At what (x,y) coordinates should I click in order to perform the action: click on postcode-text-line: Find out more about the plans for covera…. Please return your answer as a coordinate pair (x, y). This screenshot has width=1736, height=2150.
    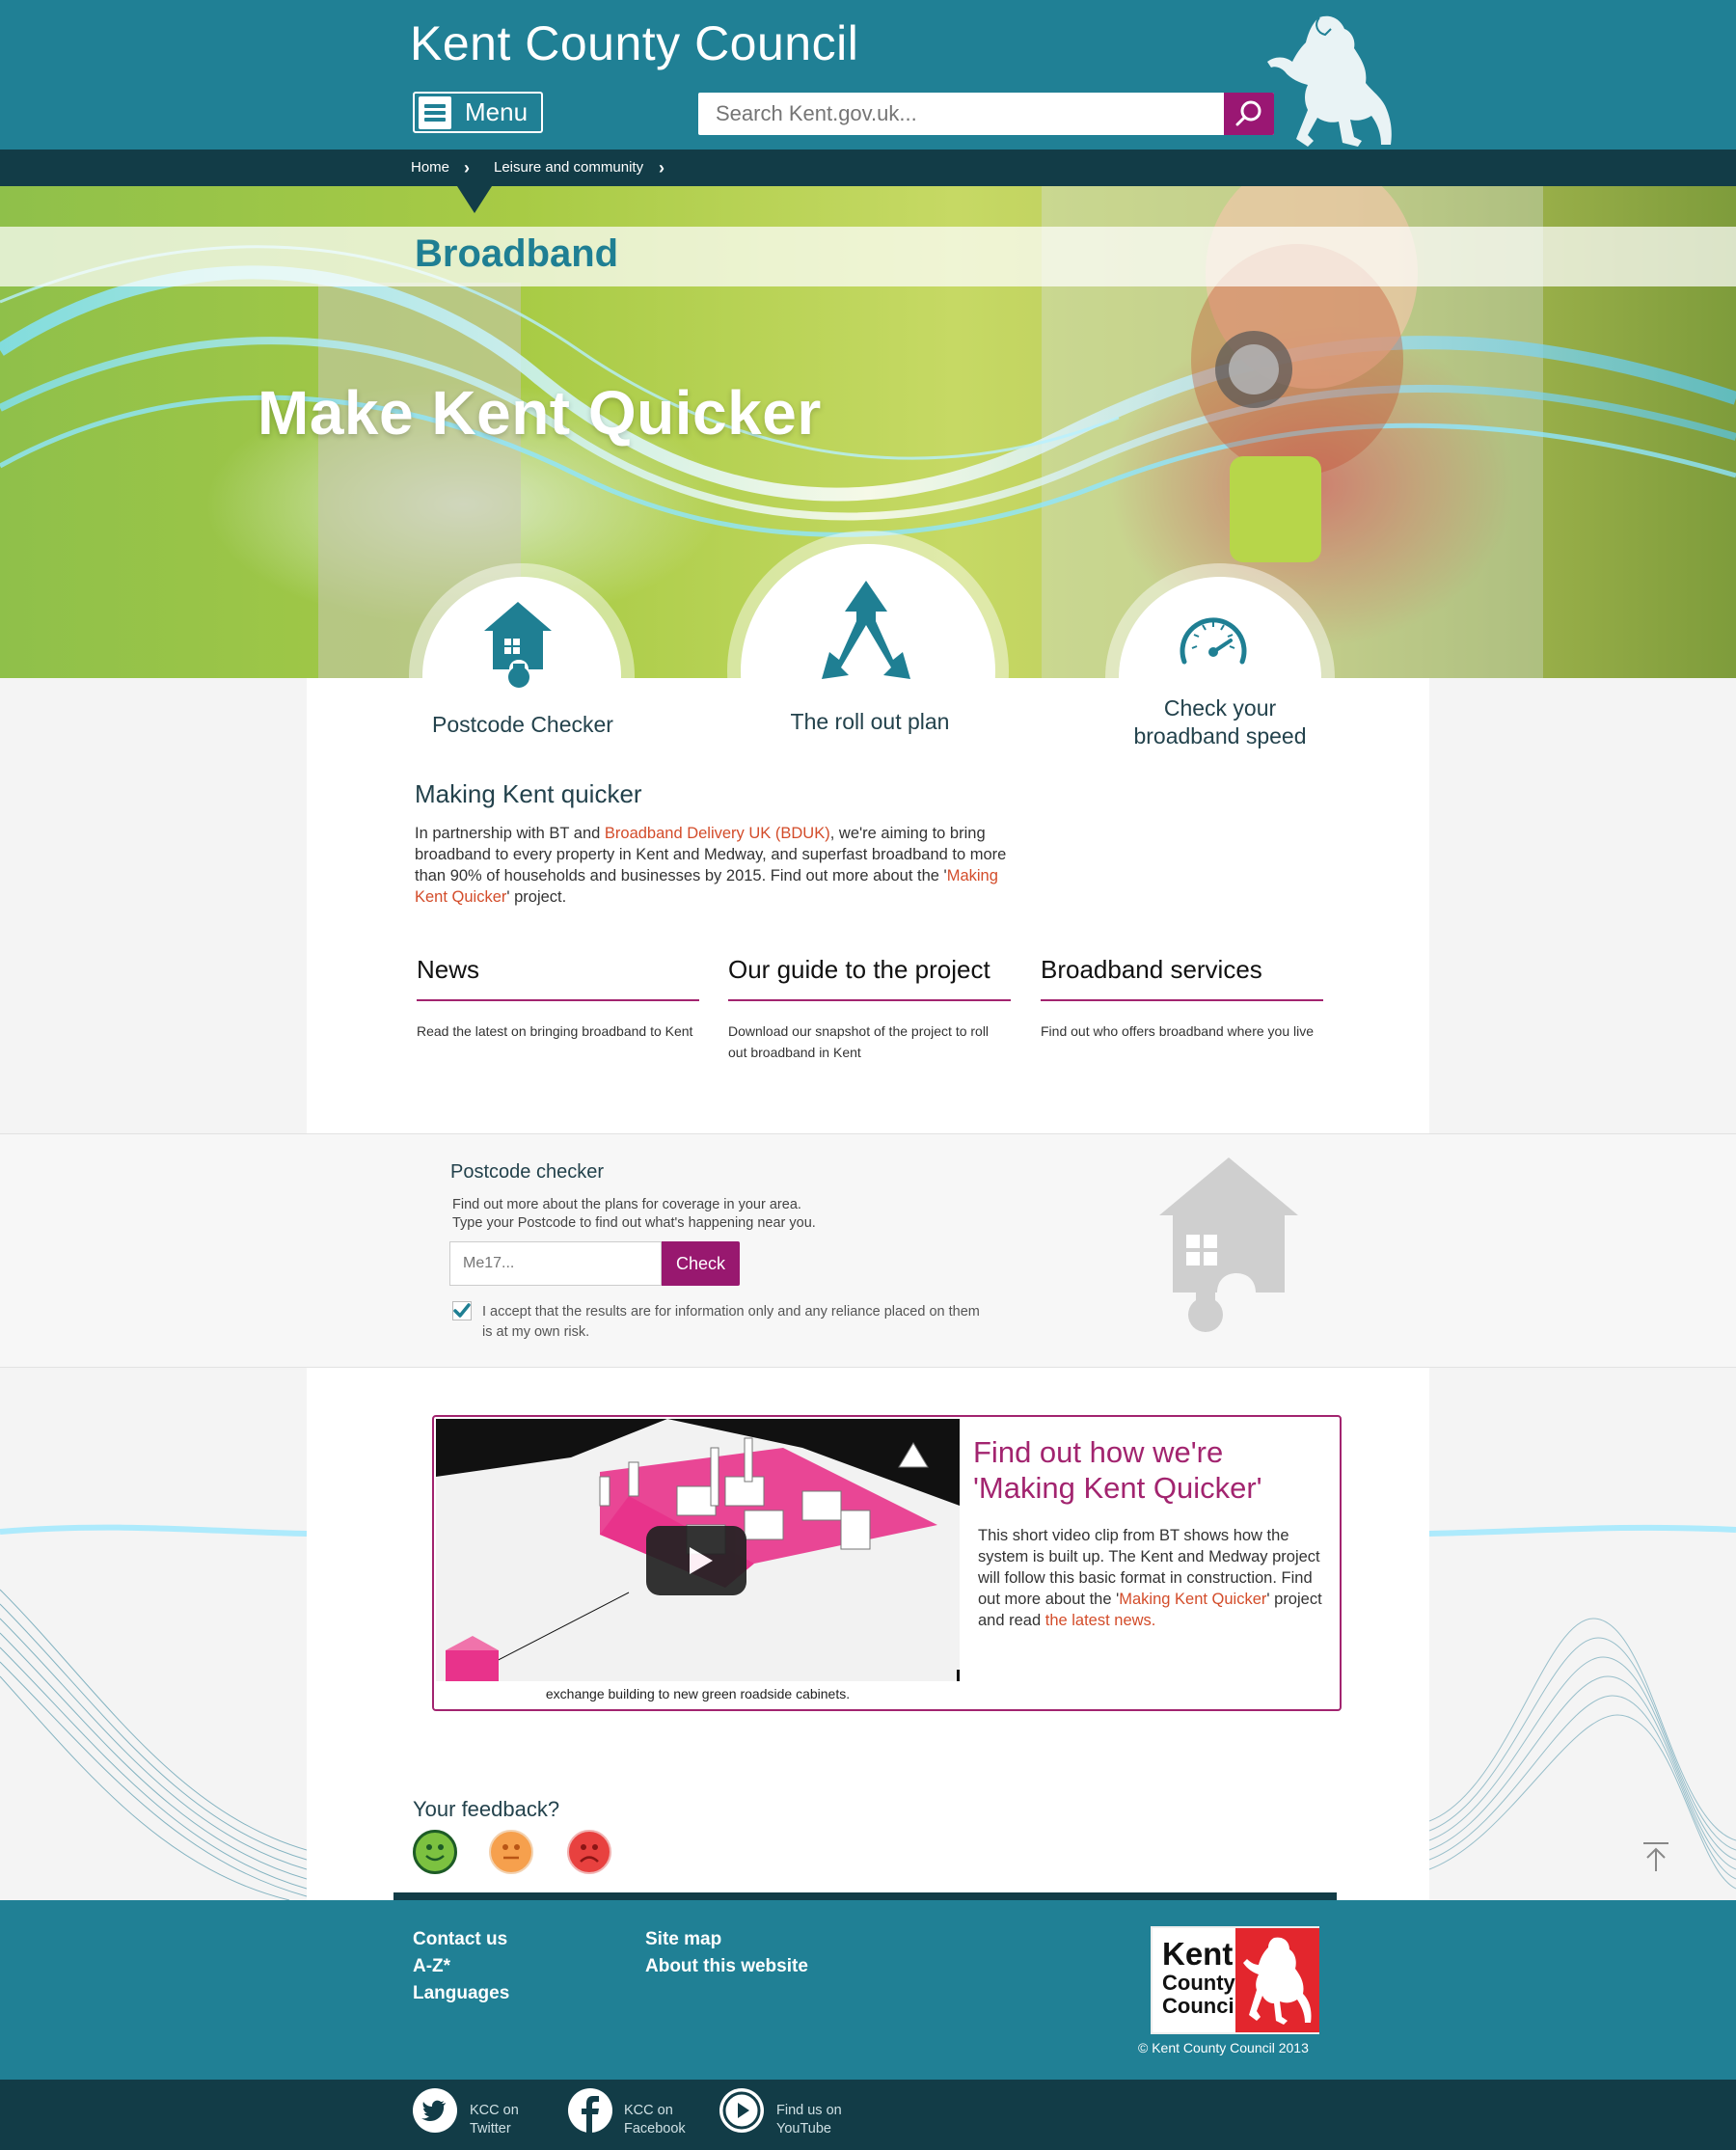
    Looking at the image, I should click on (626, 1204).